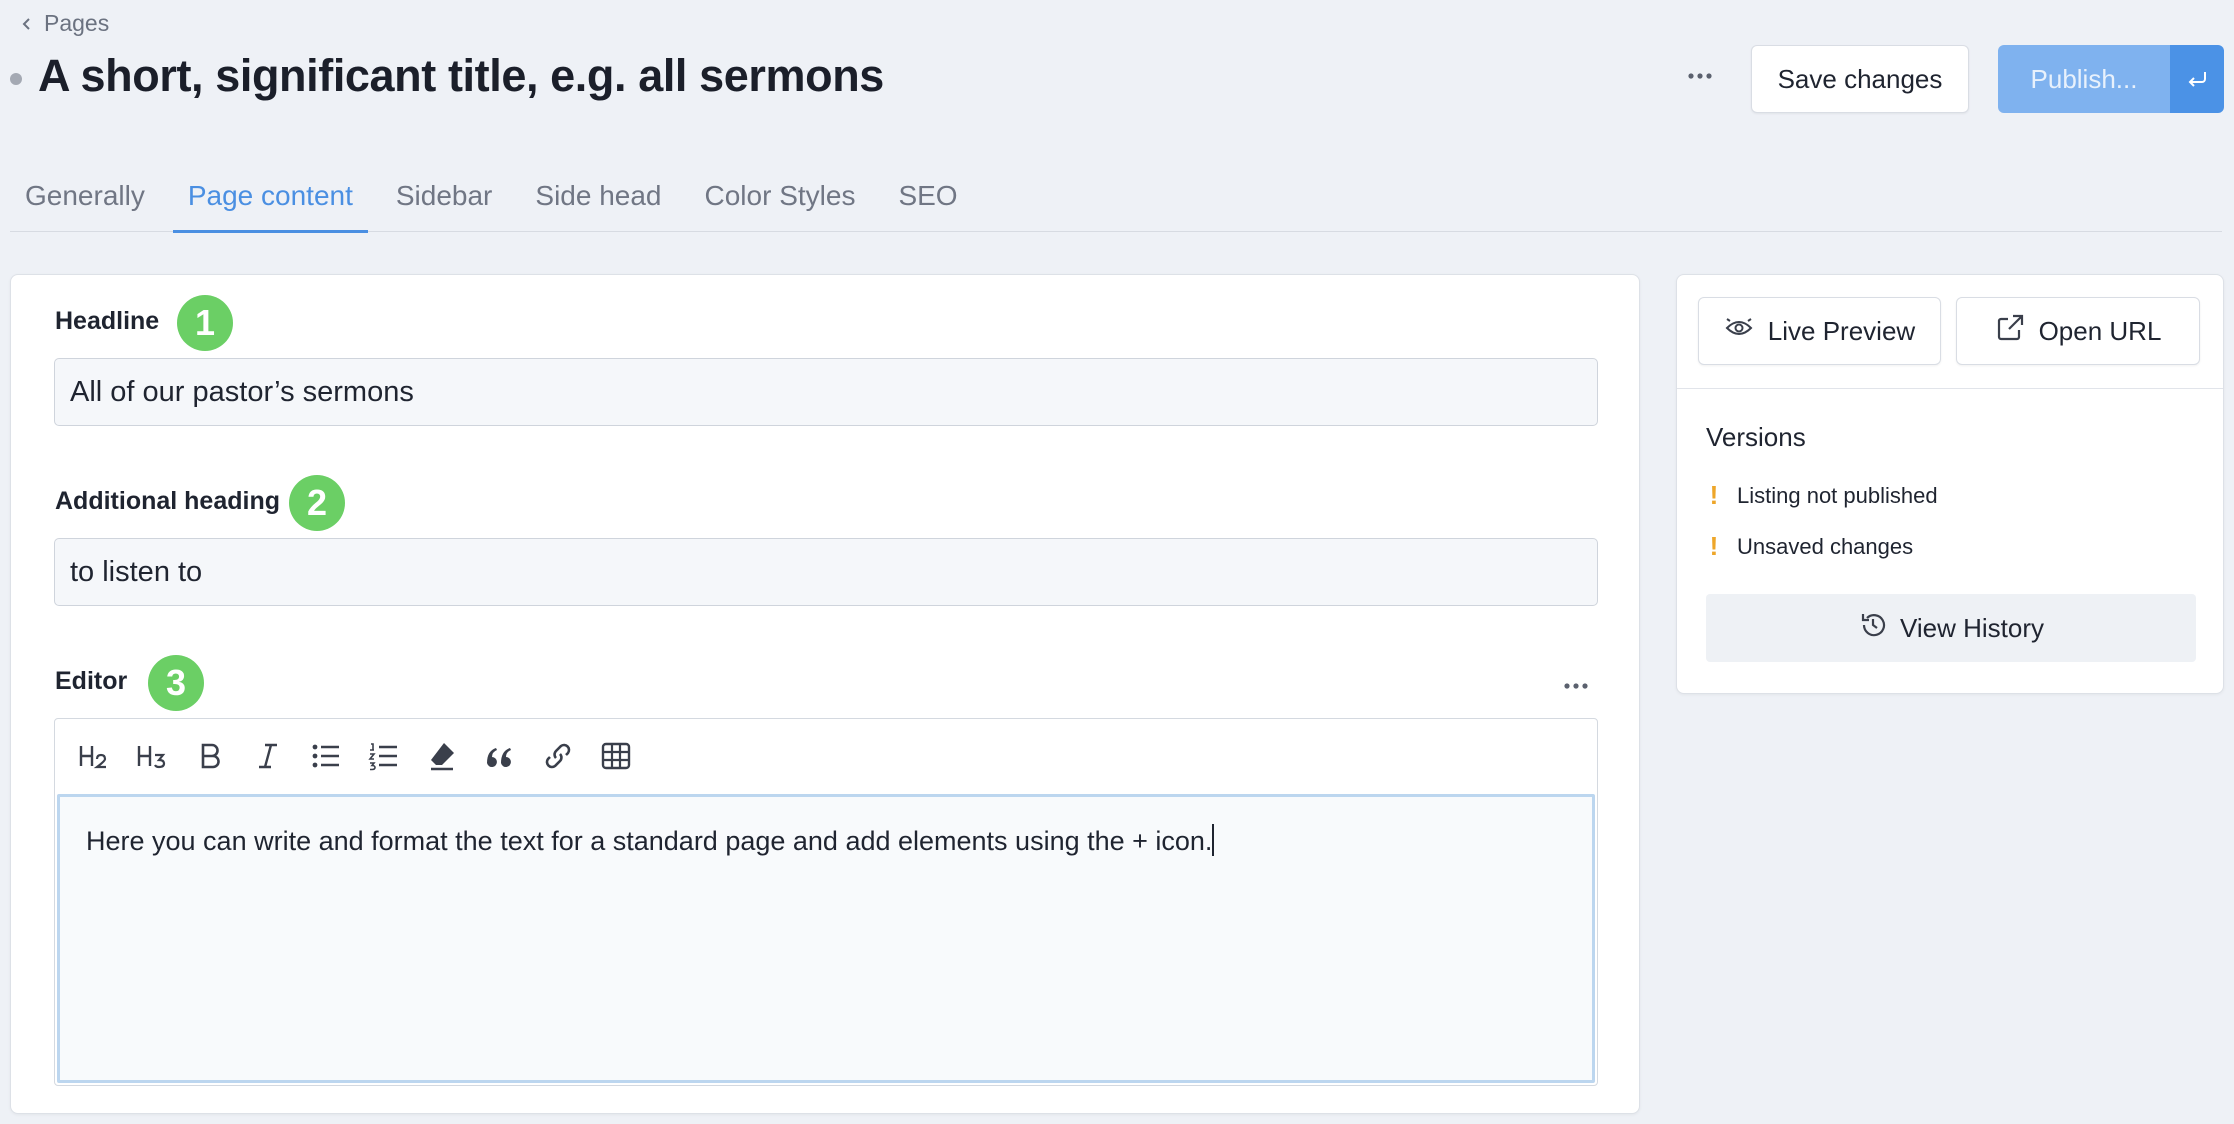 This screenshot has width=2234, height=1124. I want to click on tab-color-styles: Color Styles, so click(780, 196).